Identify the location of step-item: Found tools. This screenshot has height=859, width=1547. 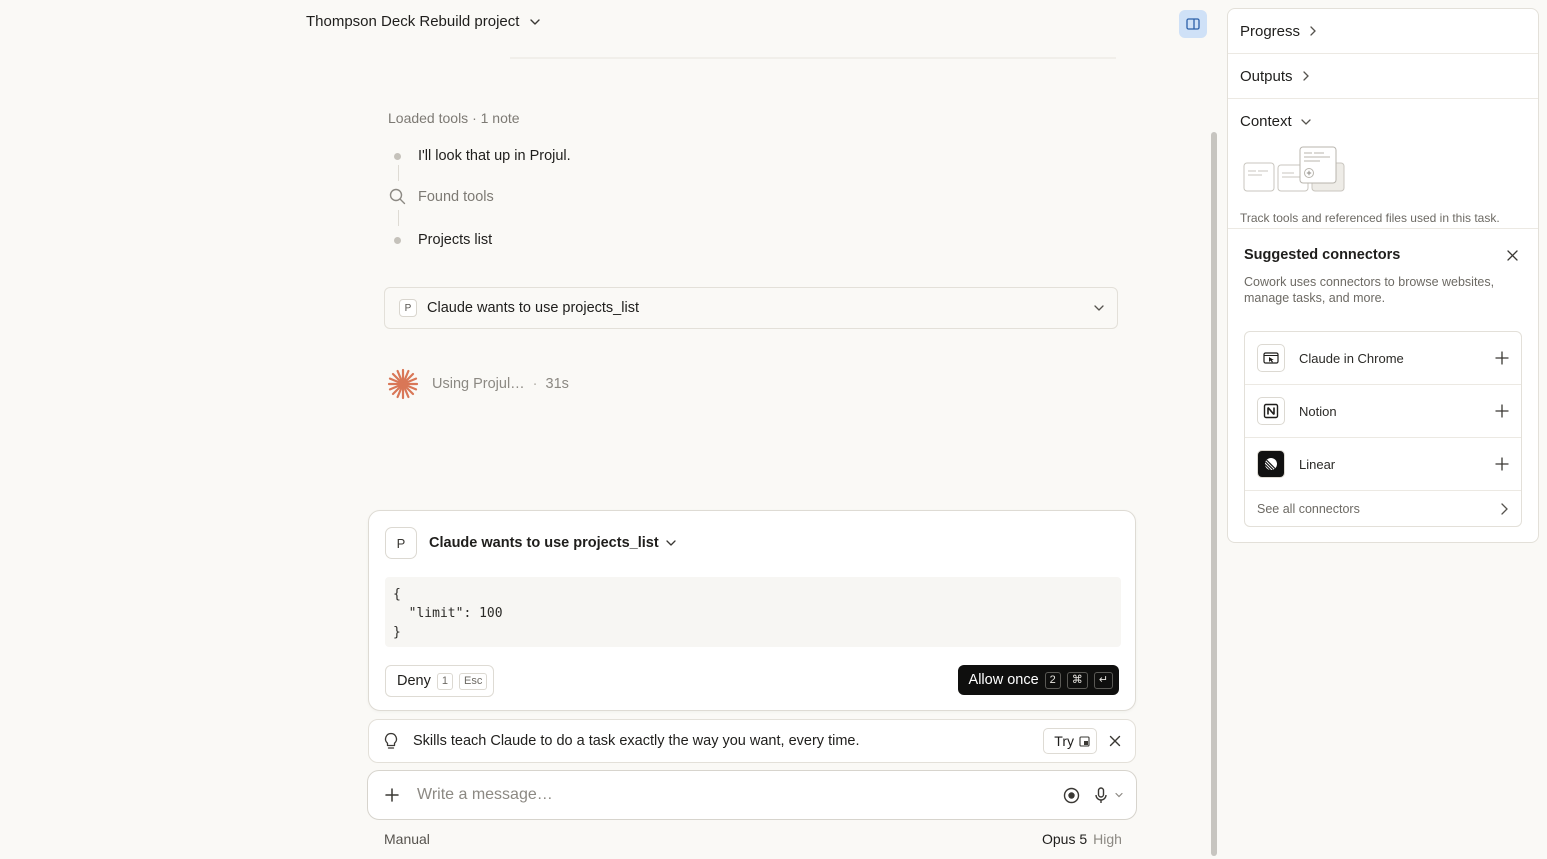
(441, 196).